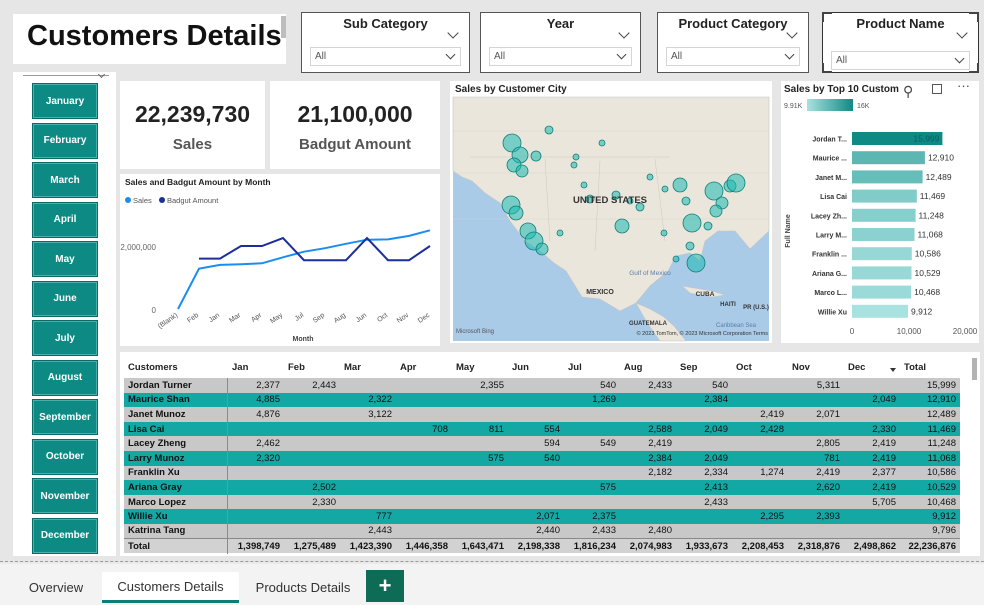  What do you see at coordinates (900, 42) in the screenshot?
I see `slicer-product-name: Product Name All` at bounding box center [900, 42].